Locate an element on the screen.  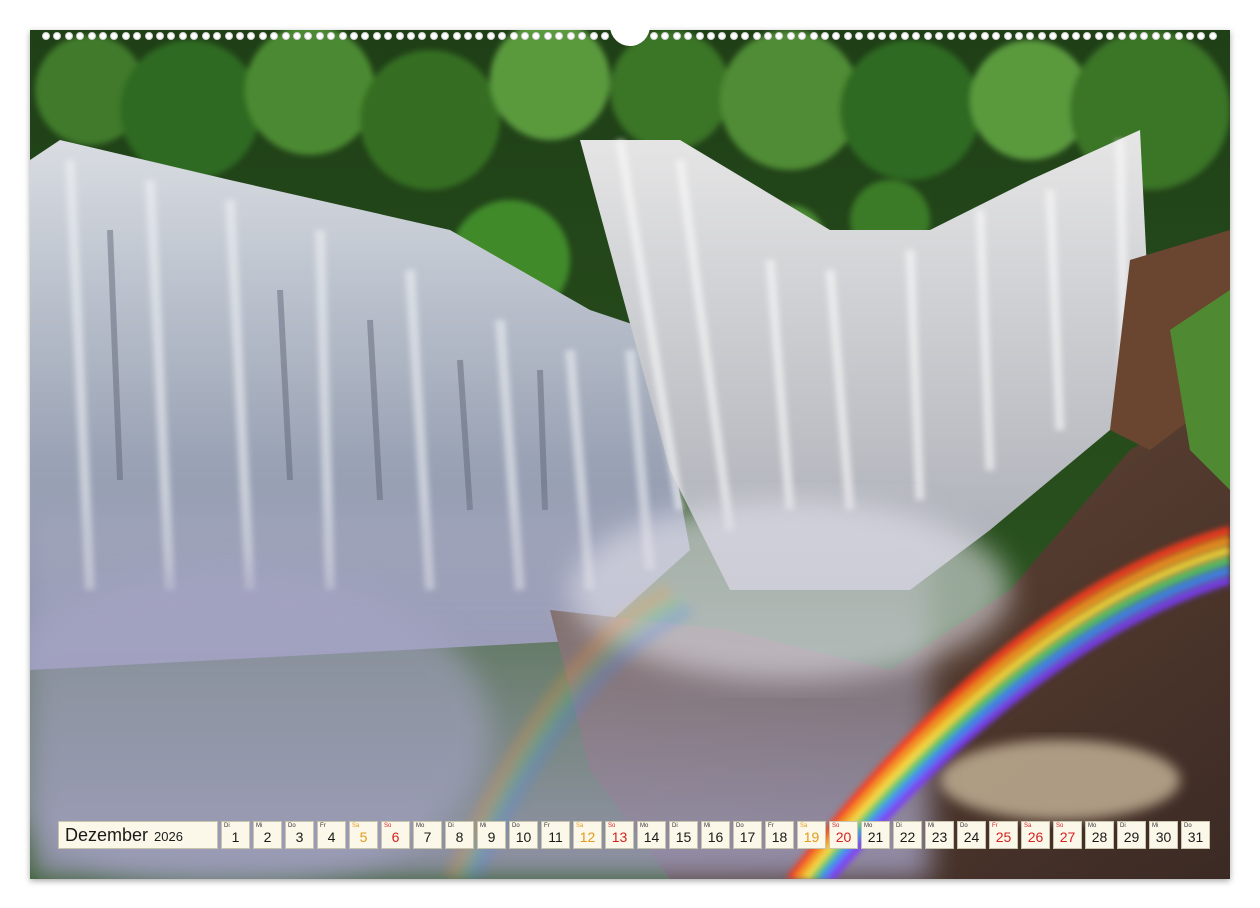
day-number: 14 is located at coordinates (651, 837).